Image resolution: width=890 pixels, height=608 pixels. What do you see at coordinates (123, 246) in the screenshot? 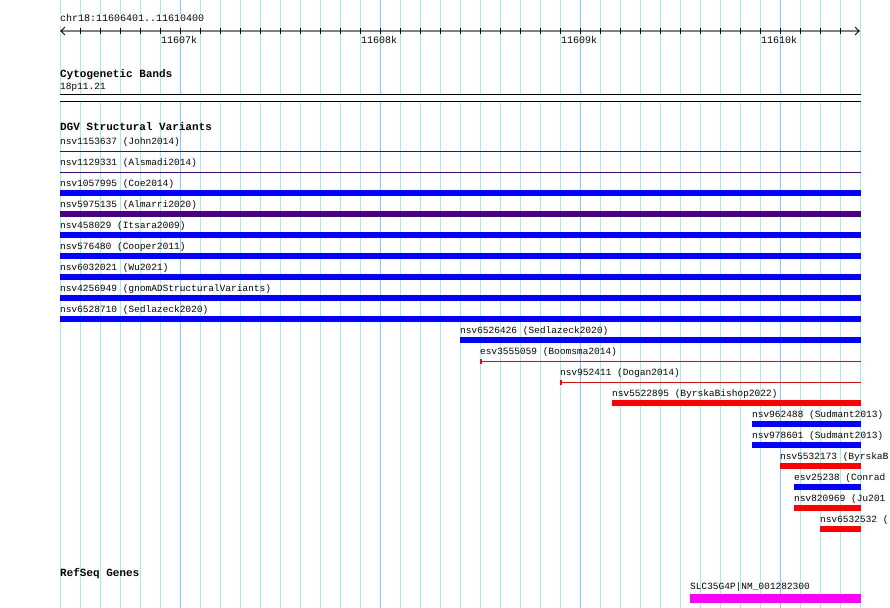
I see `variant-label: nsv576480 (Cooper2011)` at bounding box center [123, 246].